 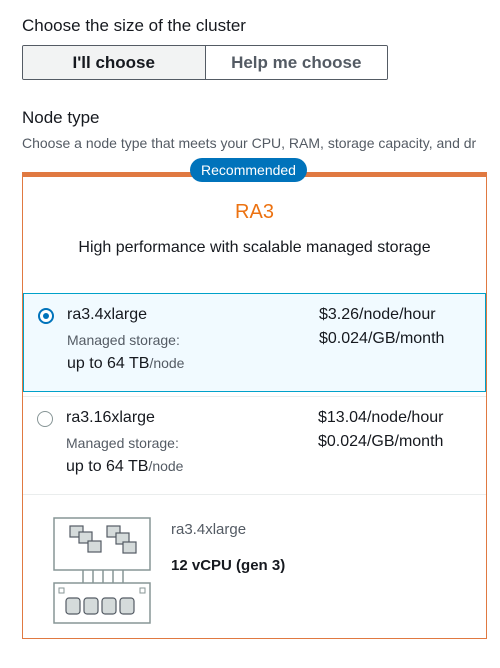 What do you see at coordinates (46, 316) in the screenshot?
I see `radio-button-checked` at bounding box center [46, 316].